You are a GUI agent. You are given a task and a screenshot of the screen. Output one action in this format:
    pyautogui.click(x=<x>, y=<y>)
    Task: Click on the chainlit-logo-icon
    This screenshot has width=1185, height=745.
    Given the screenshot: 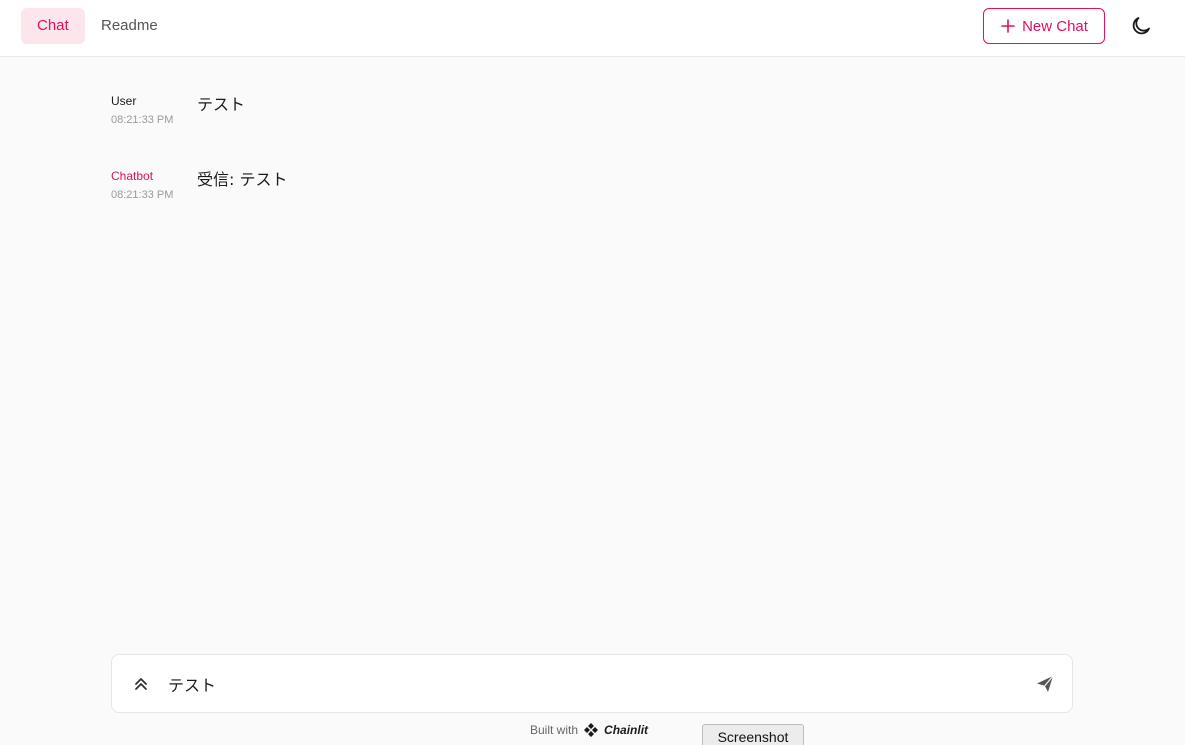 What is the action you would take?
    pyautogui.click(x=591, y=730)
    